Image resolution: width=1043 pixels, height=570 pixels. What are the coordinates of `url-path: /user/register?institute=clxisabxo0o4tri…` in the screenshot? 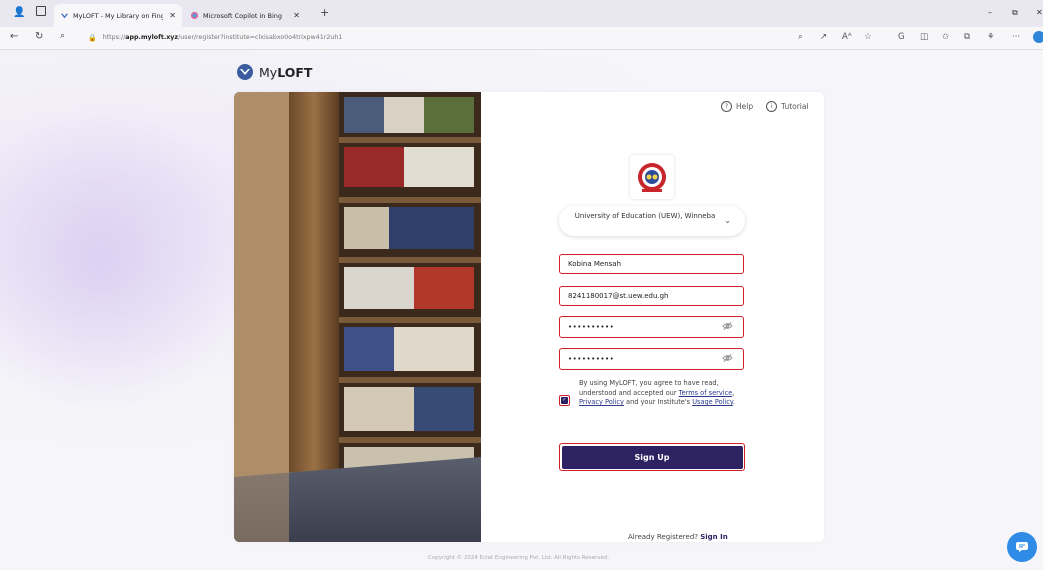 It's located at (260, 37).